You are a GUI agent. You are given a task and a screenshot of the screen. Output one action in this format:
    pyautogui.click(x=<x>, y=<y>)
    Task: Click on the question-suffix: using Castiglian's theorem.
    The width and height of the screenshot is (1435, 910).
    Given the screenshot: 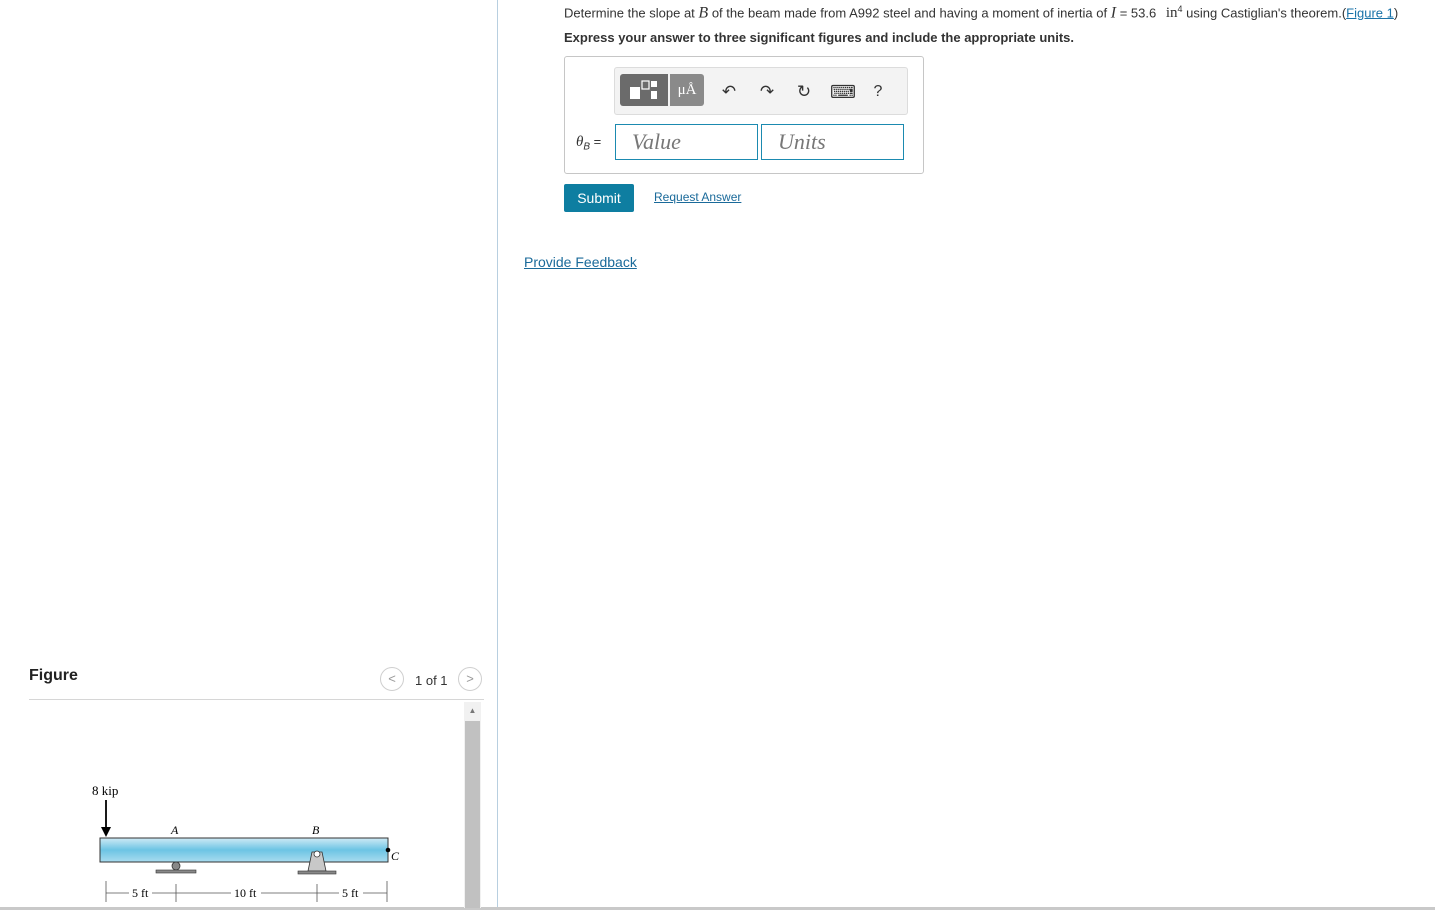 What is the action you would take?
    pyautogui.click(x=1264, y=13)
    